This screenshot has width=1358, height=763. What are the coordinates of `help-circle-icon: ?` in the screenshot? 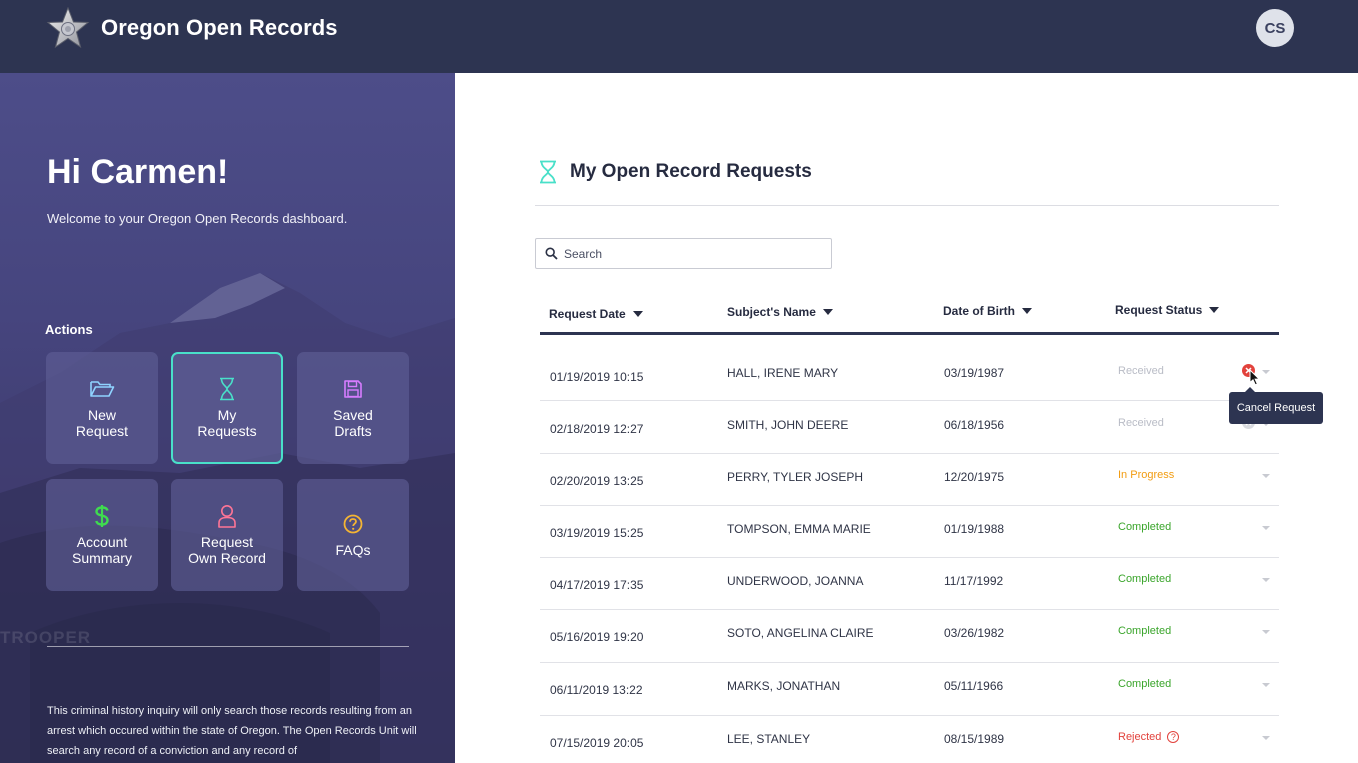 It's located at (1173, 737).